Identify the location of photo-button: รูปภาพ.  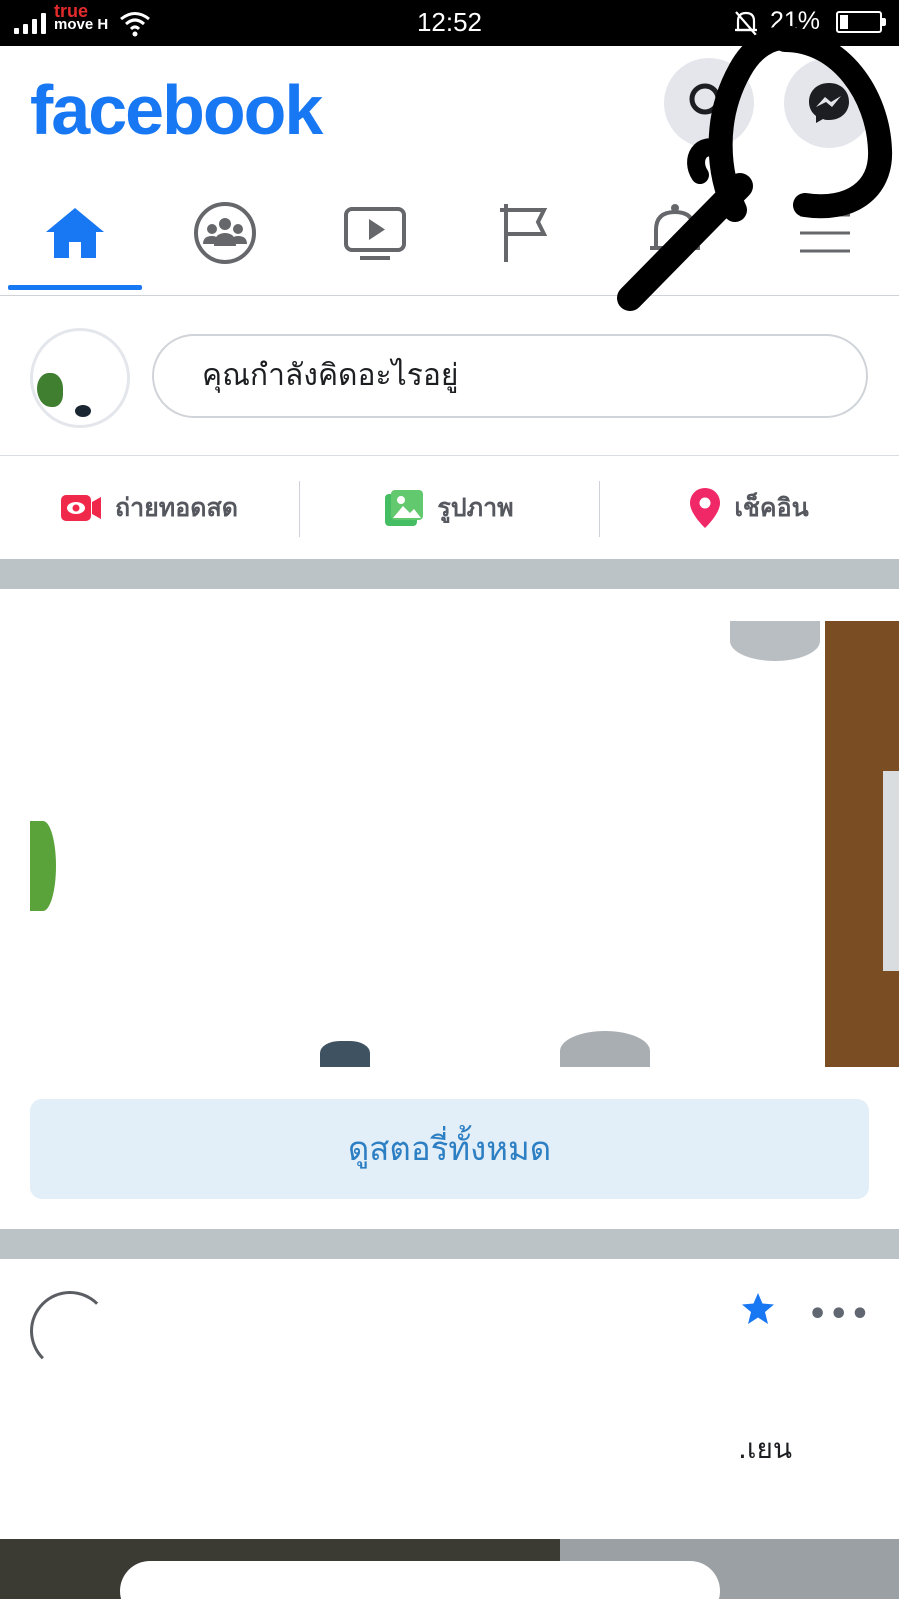
(449, 508).